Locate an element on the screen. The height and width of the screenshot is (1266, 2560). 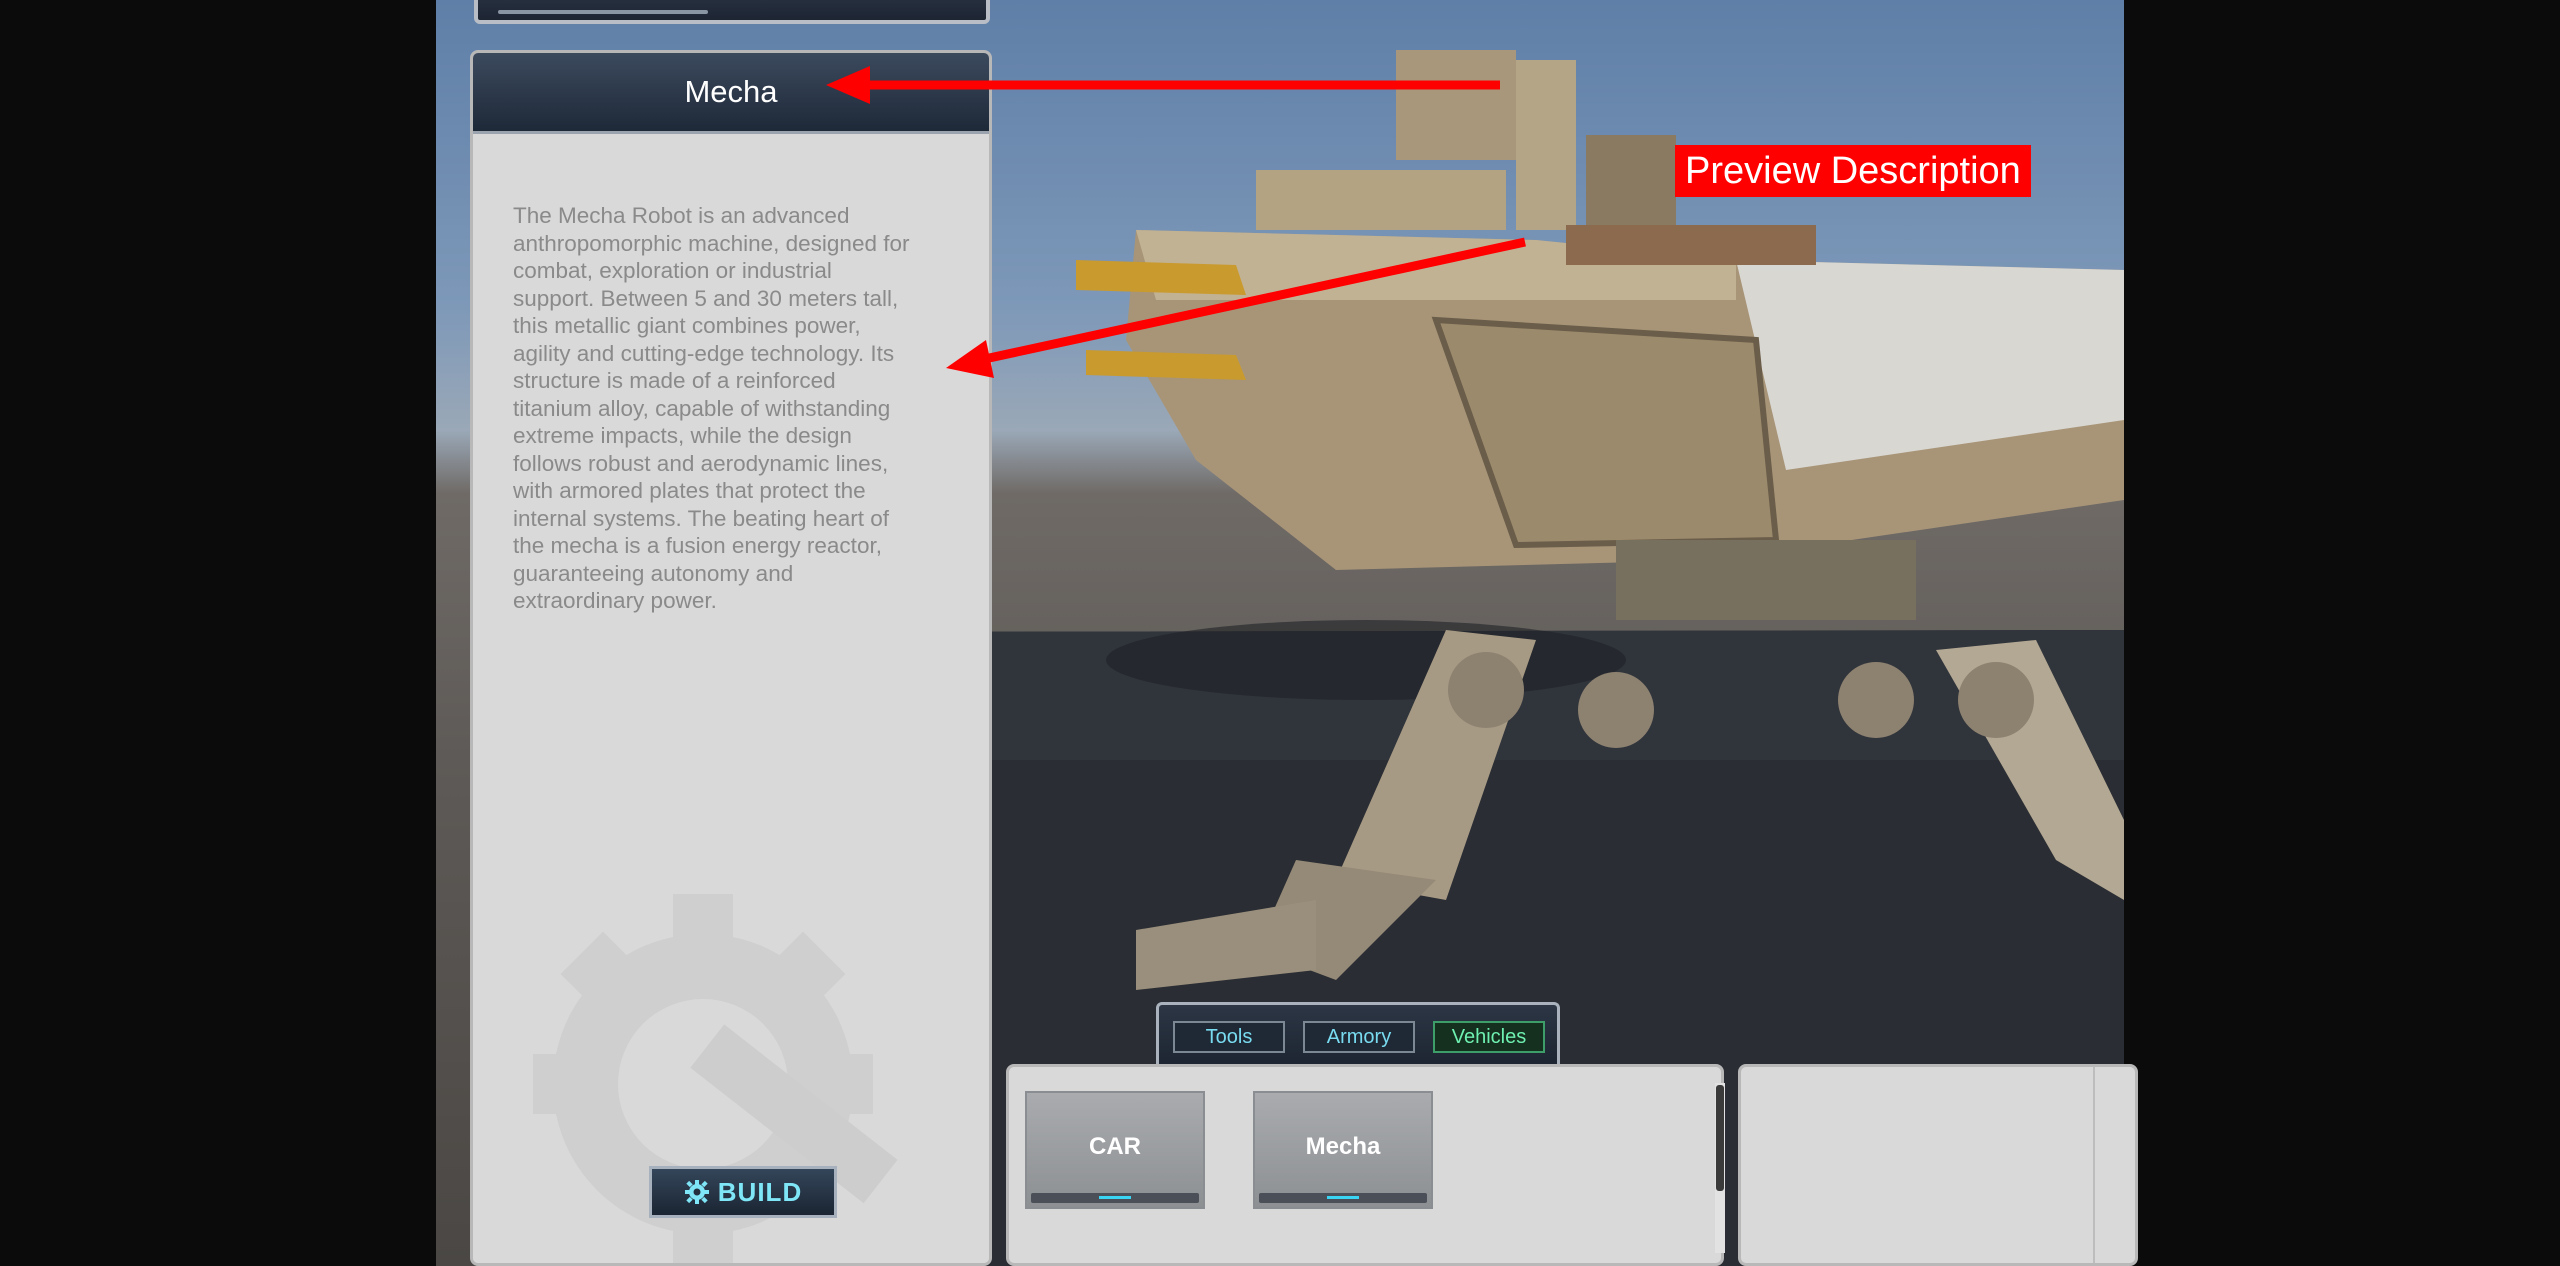
category-tab-bar: Tools Armory Vehicles is located at coordinates (1358, 1034).